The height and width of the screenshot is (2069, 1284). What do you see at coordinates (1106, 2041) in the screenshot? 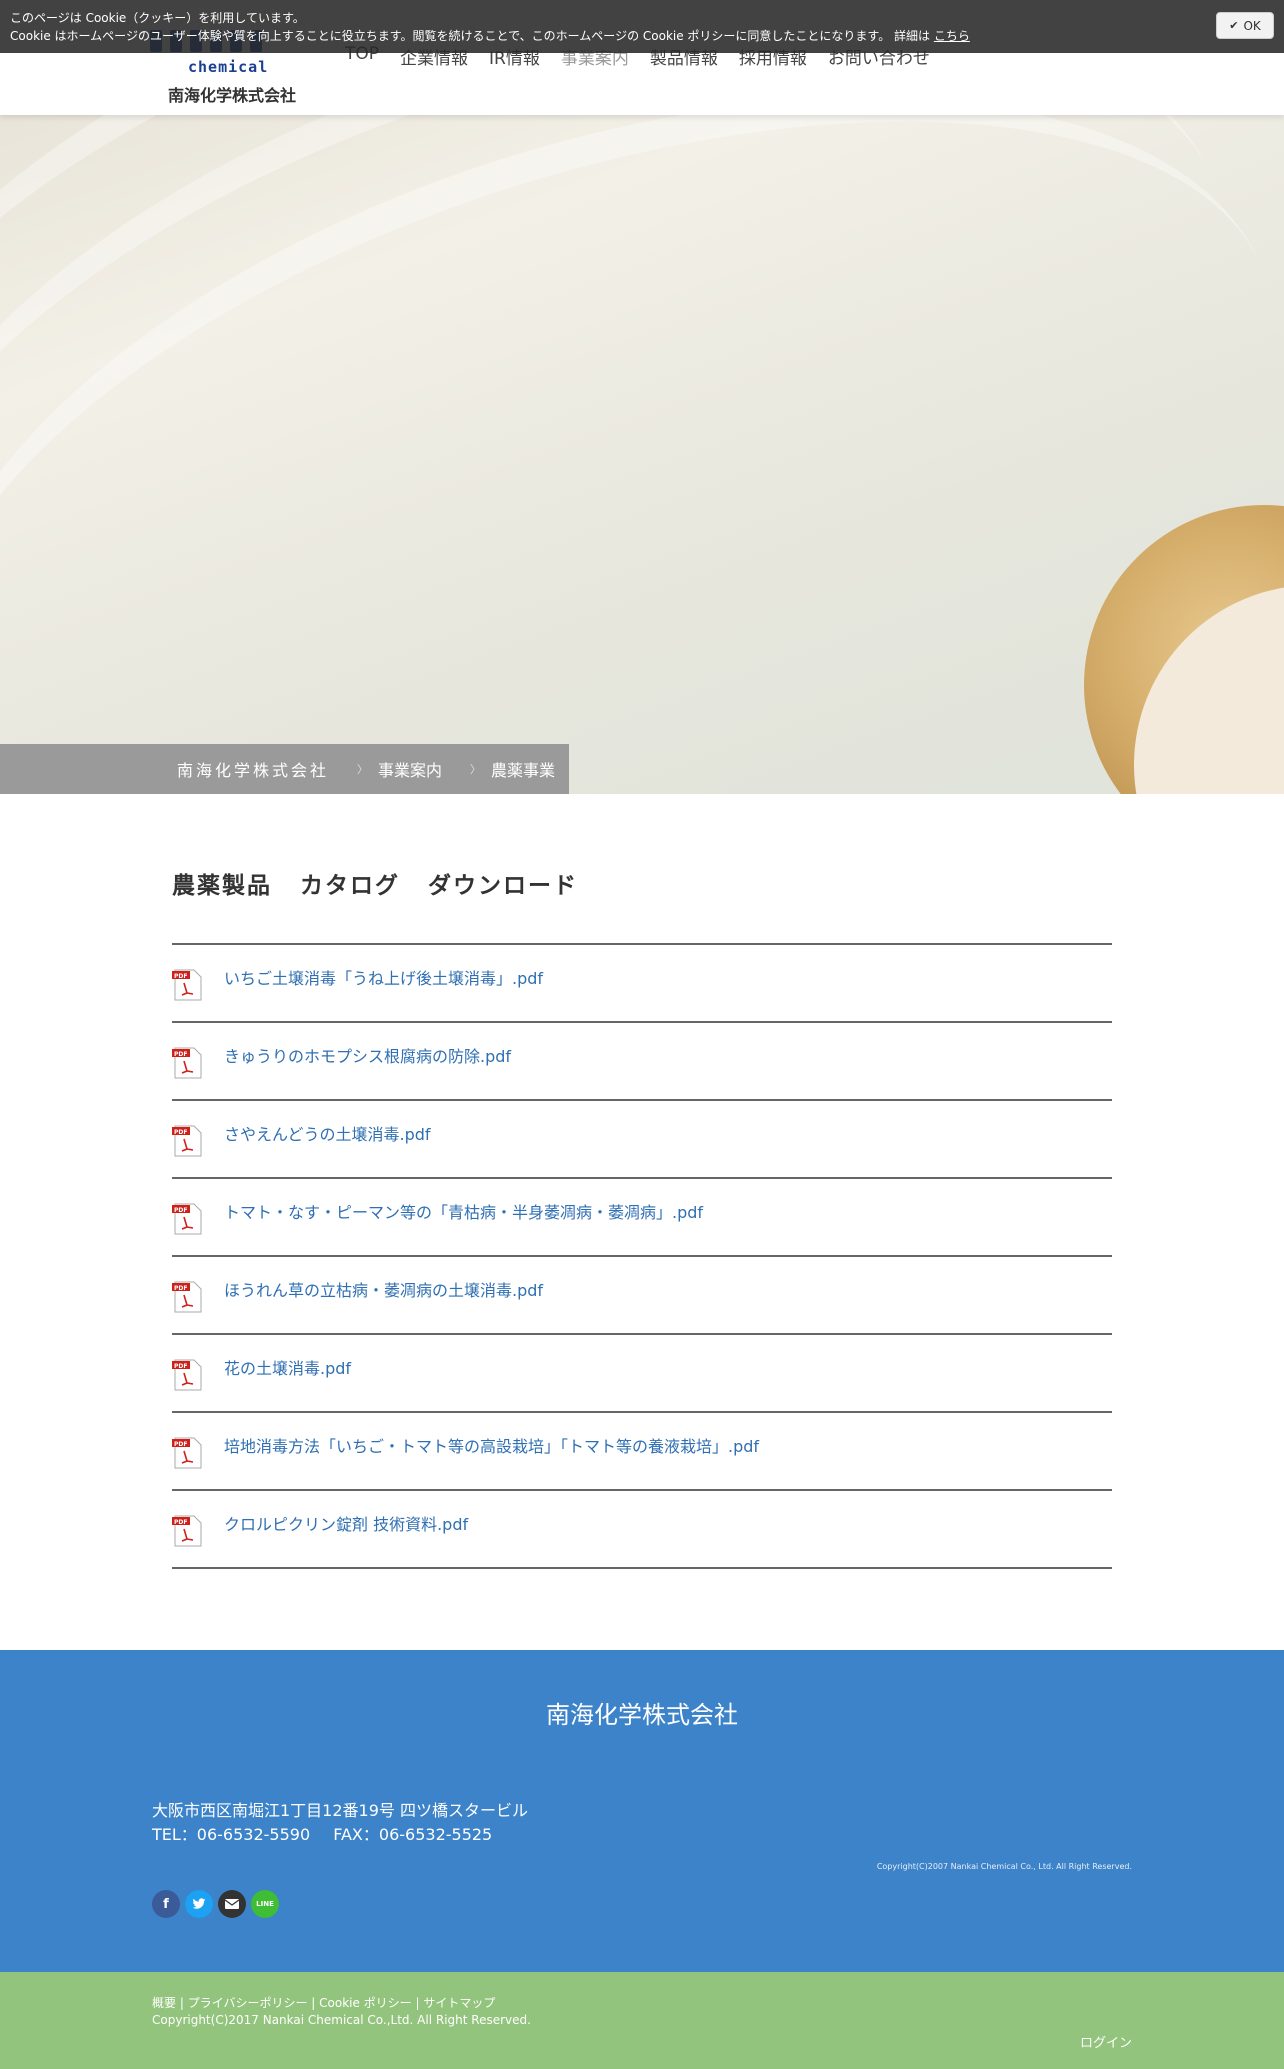
I see `login-link: ログイン` at bounding box center [1106, 2041].